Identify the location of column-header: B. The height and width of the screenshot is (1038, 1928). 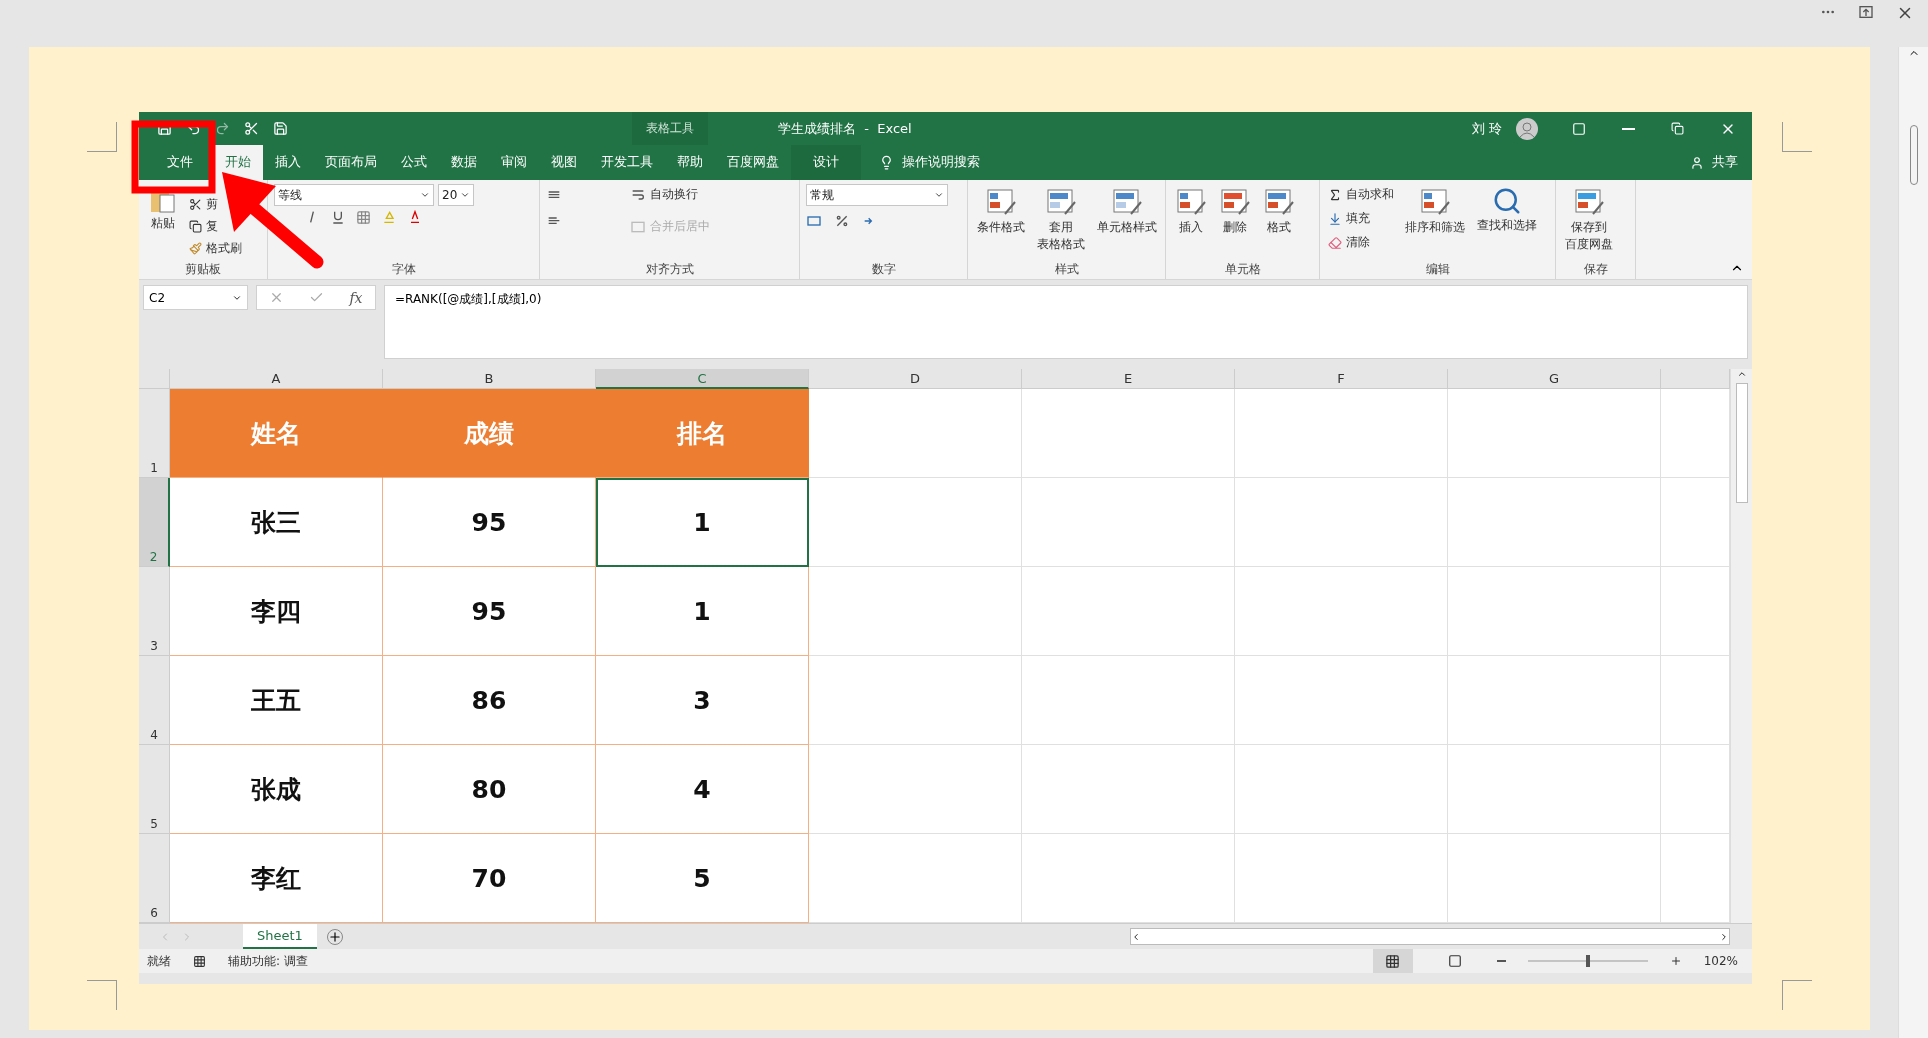
(489, 379).